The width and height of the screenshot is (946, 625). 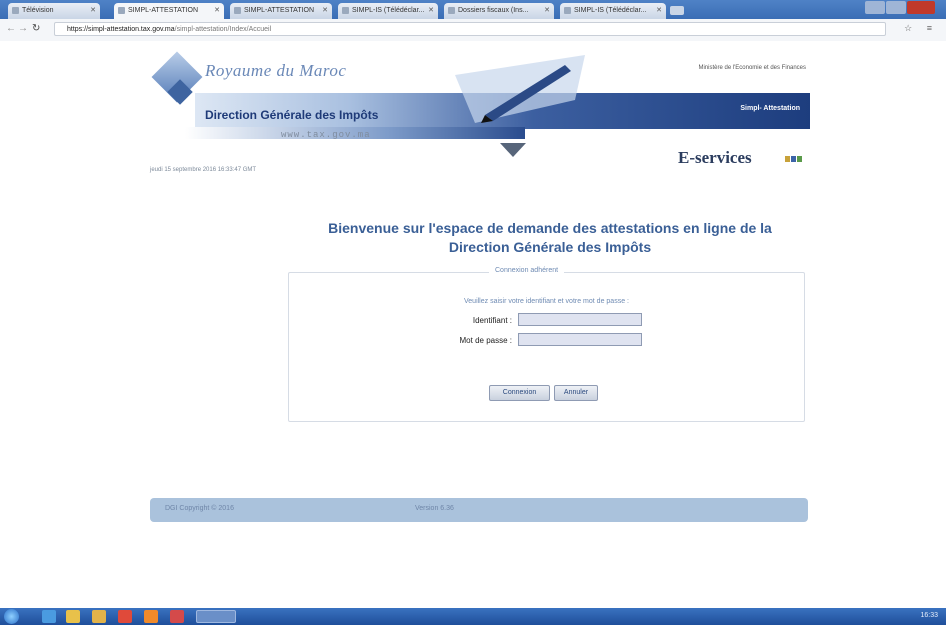 What do you see at coordinates (513, 150) in the screenshot?
I see `chevron-down-icon` at bounding box center [513, 150].